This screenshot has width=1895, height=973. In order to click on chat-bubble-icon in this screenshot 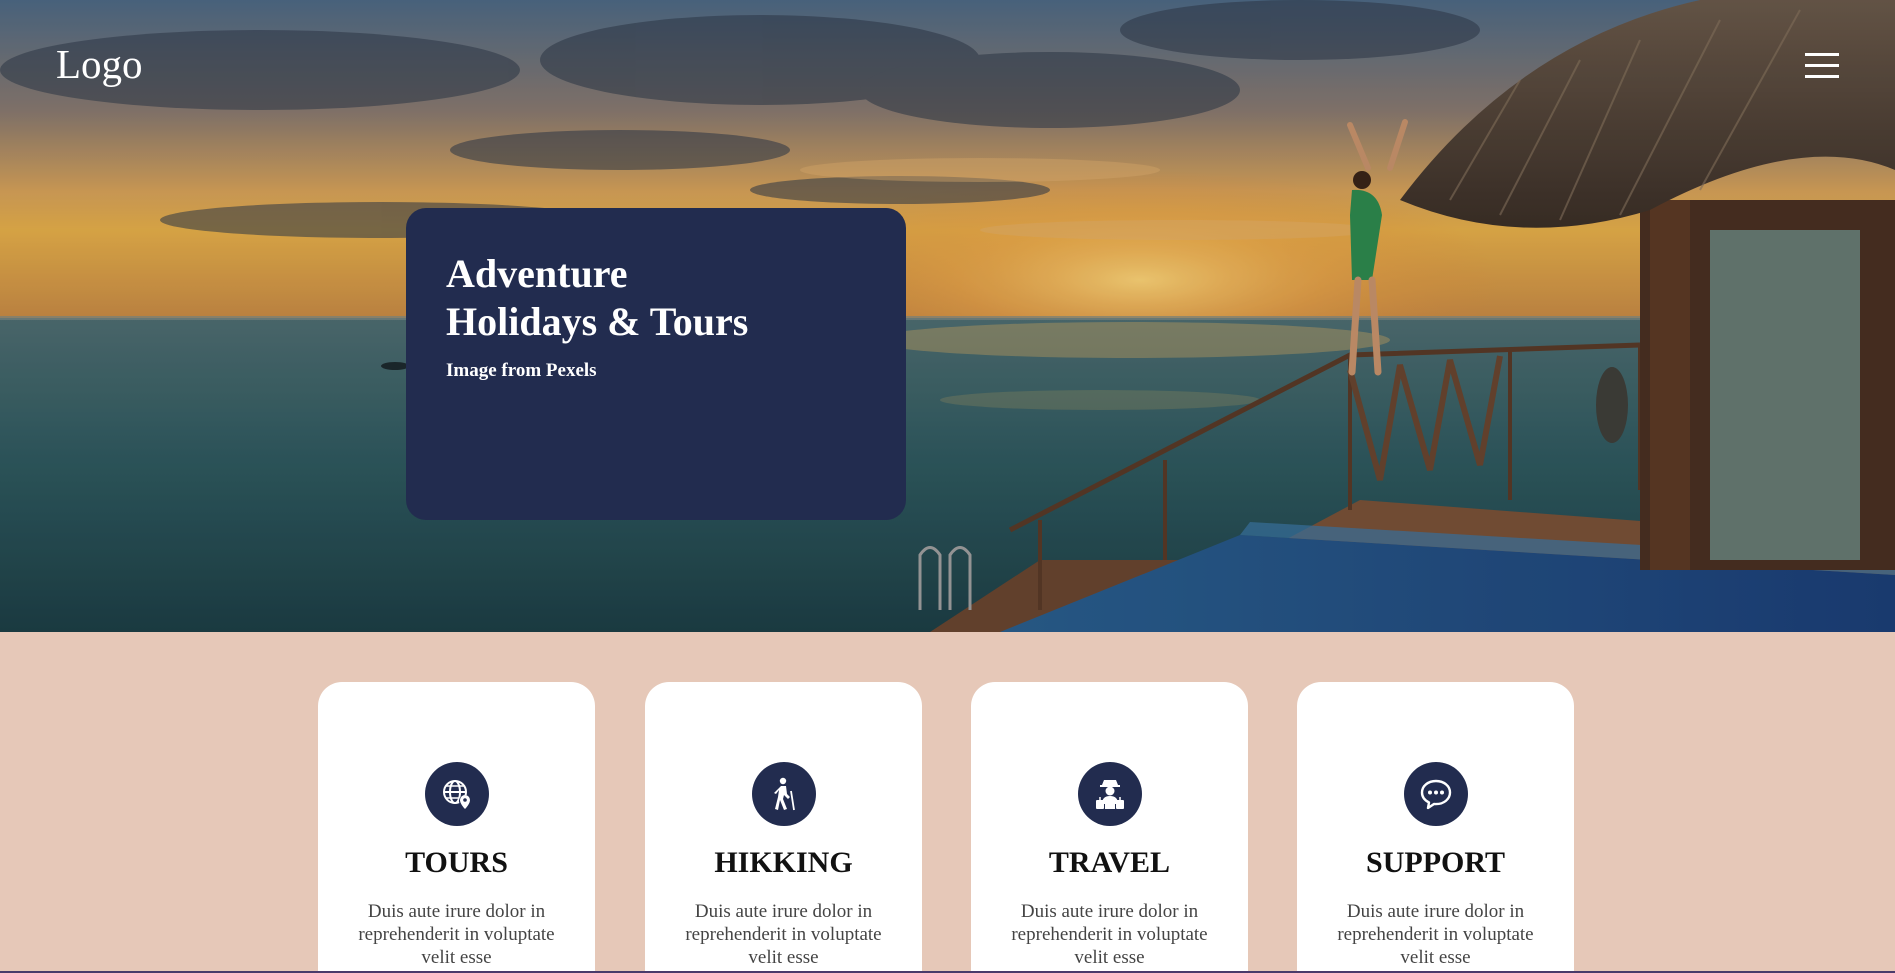, I will do `click(1436, 794)`.